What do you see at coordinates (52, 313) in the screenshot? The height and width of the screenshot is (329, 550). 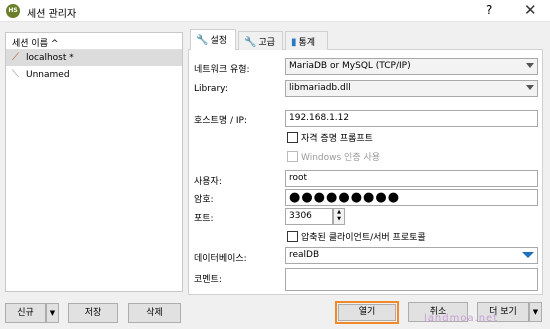 I see `new-dropdown-icon: ▼` at bounding box center [52, 313].